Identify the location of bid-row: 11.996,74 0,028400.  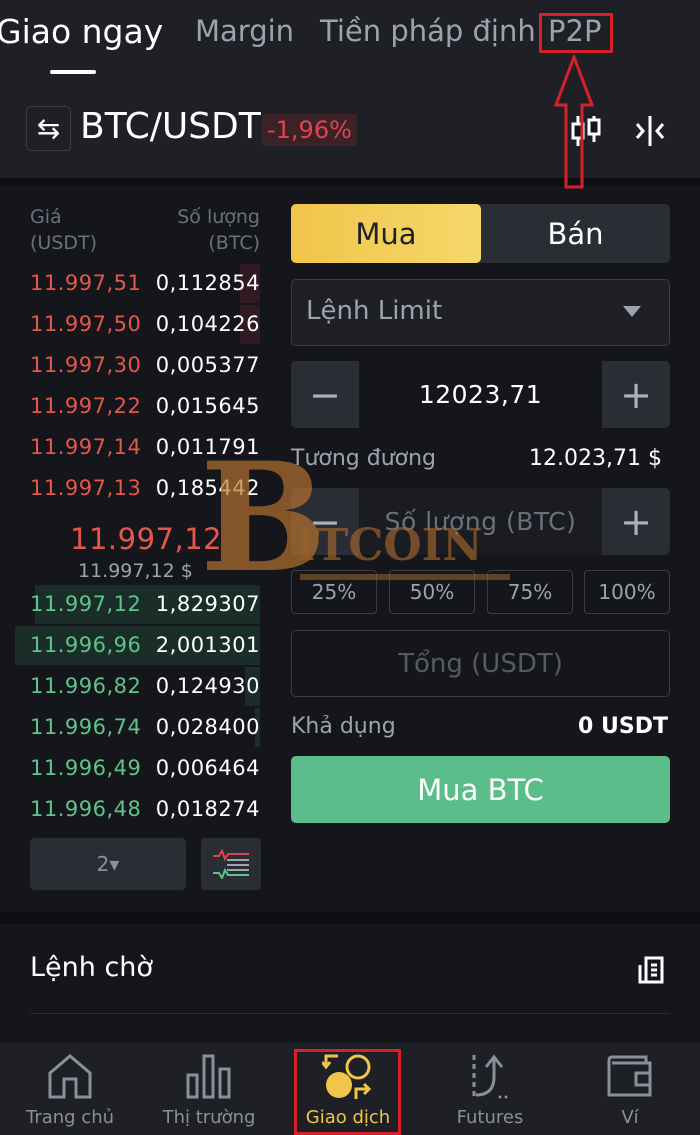
(137, 727).